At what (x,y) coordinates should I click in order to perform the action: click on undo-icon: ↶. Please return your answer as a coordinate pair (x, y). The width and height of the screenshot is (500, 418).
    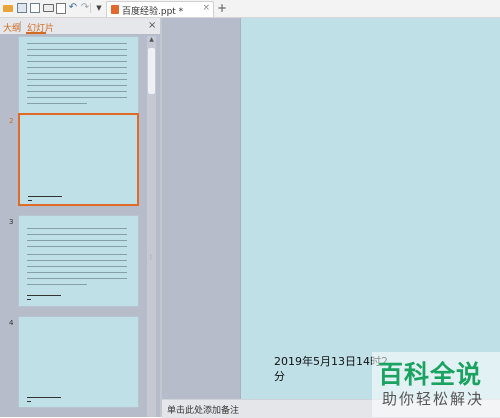
    Looking at the image, I should click on (73, 8).